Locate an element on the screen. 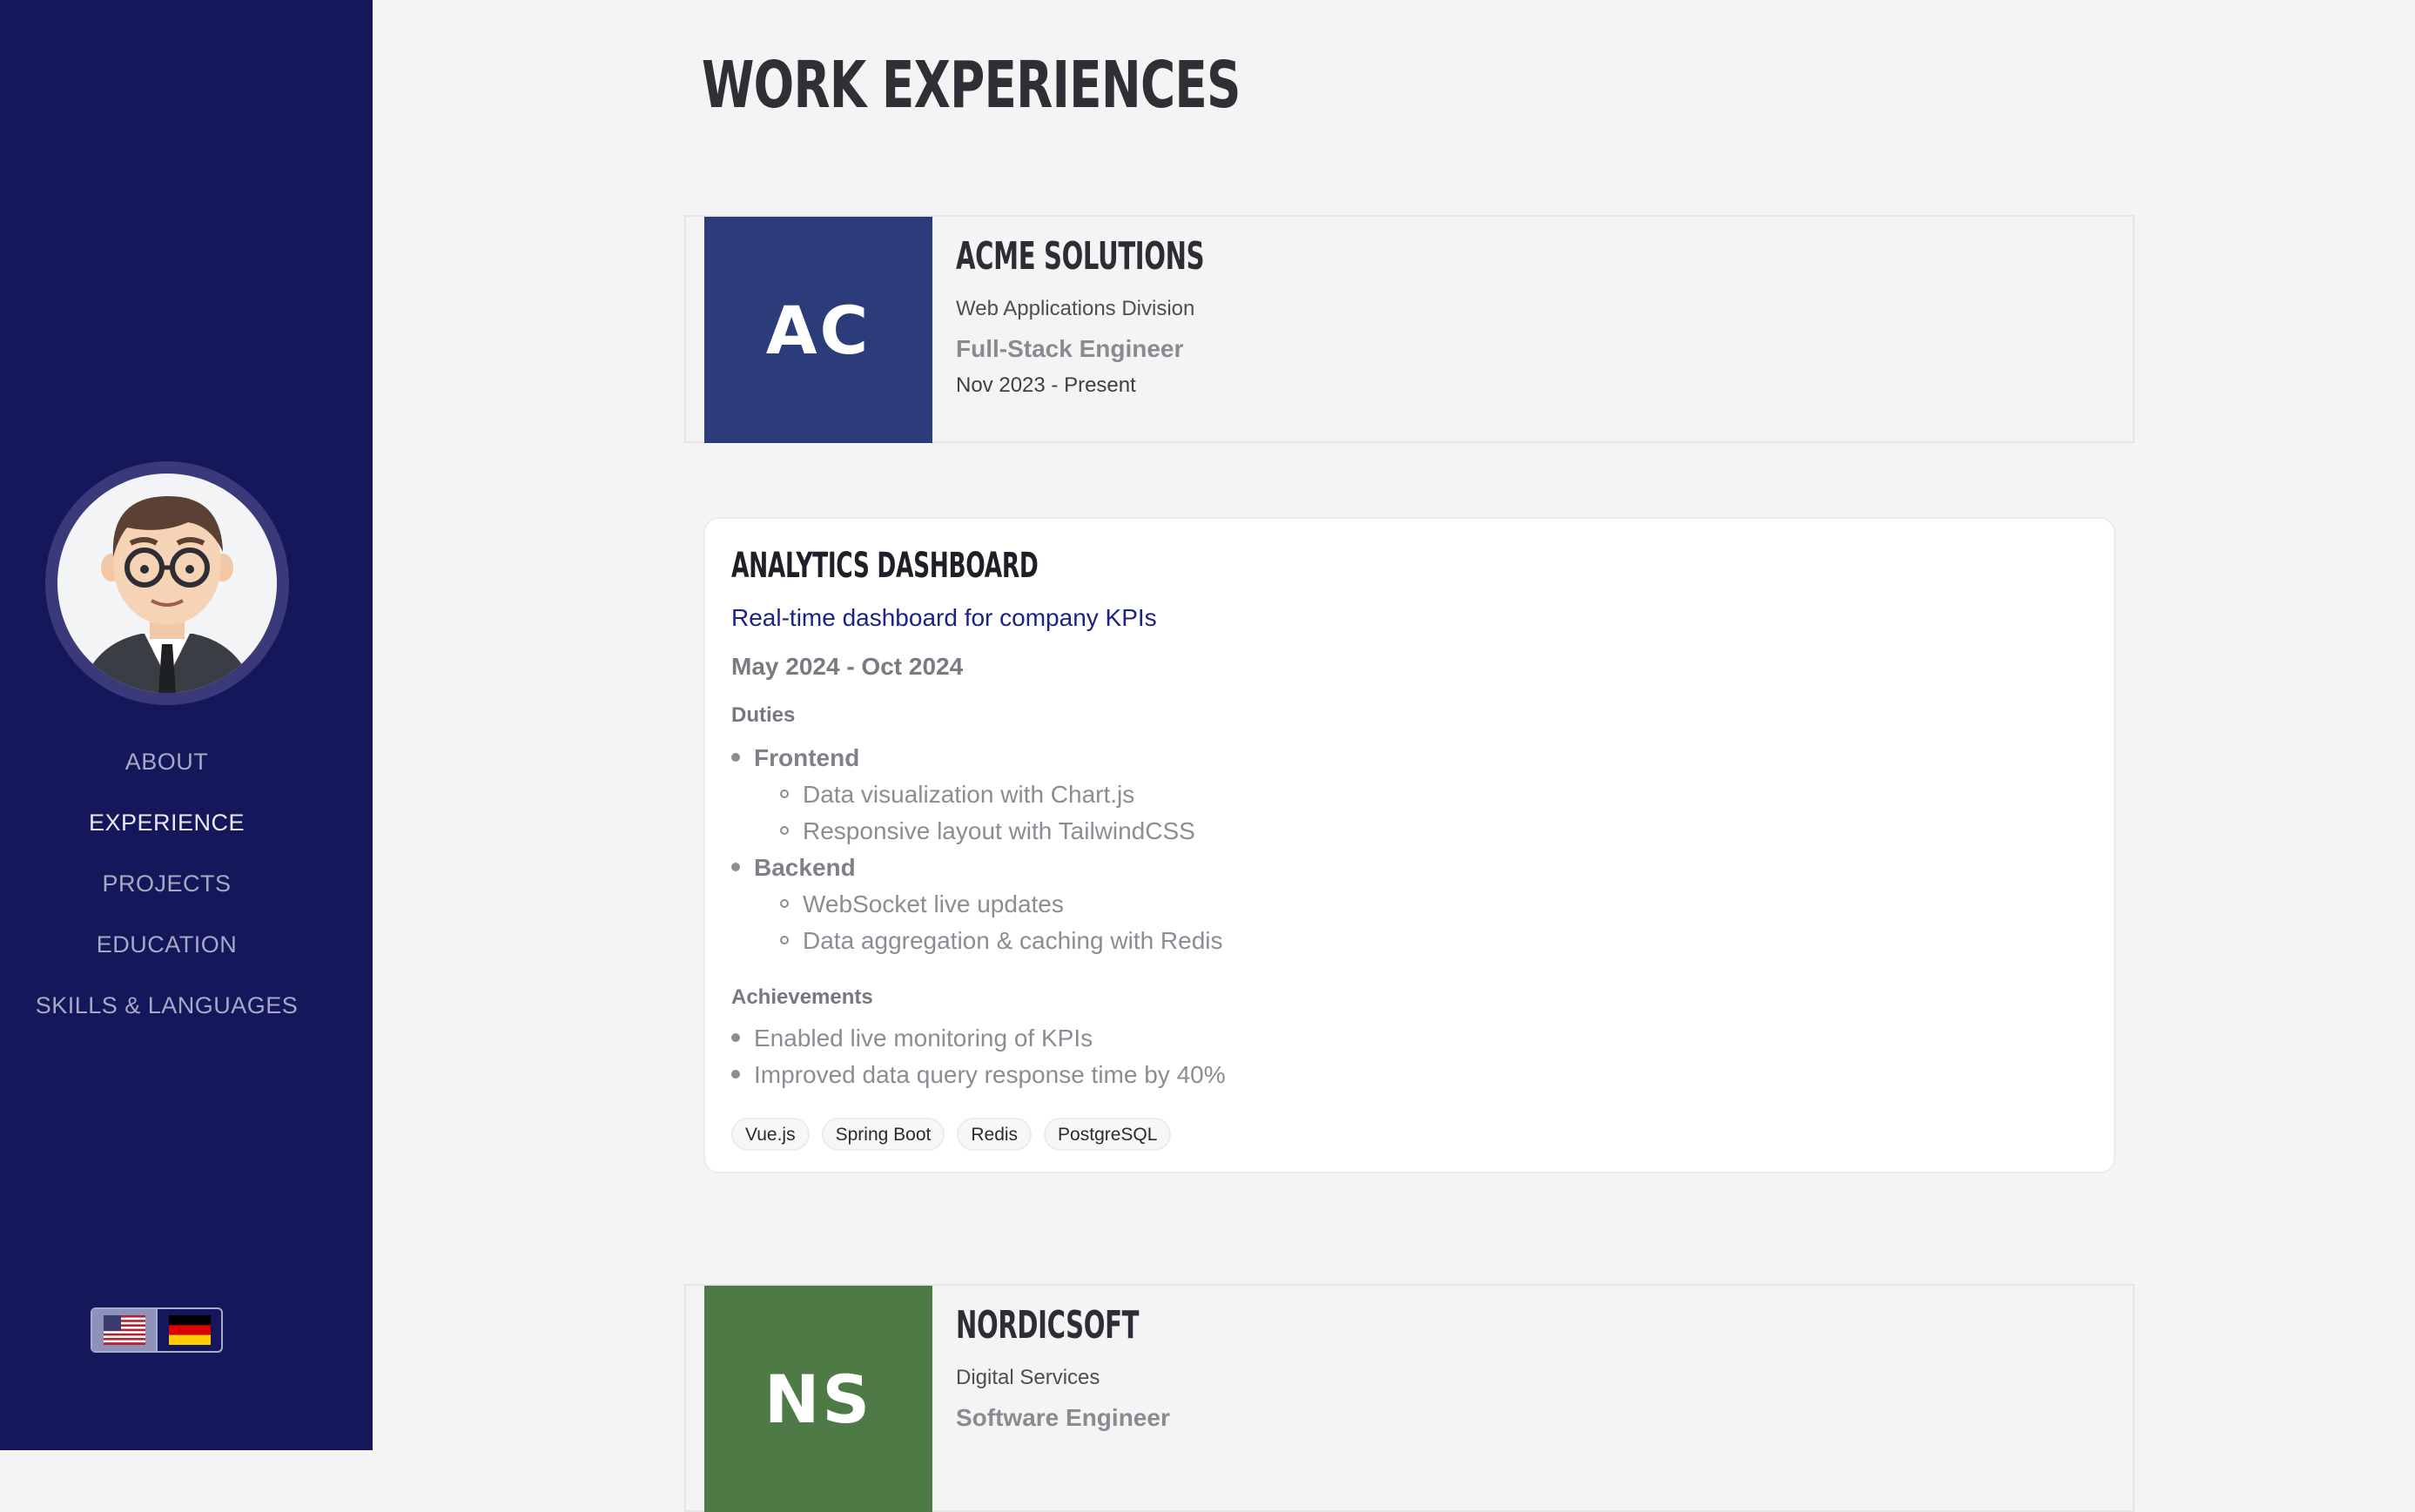 The width and height of the screenshot is (2415, 1512). duty-item-text: Data visualization with Chart.js is located at coordinates (969, 794).